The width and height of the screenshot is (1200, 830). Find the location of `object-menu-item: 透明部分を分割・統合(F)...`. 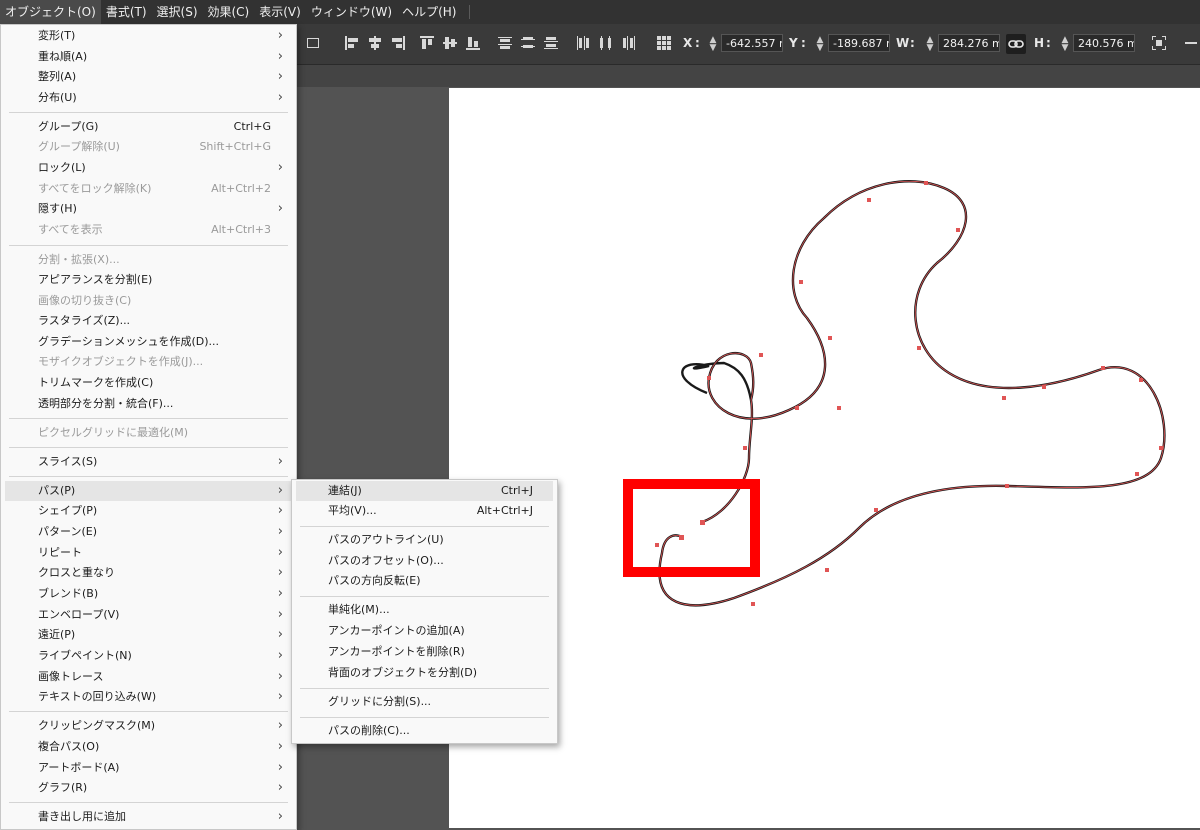

object-menu-item: 透明部分を分割・統合(F)... is located at coordinates (148, 404).